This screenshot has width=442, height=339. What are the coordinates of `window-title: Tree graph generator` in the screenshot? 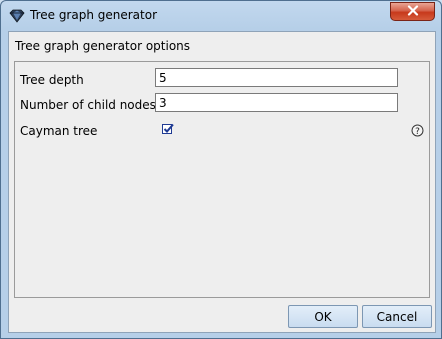 It's located at (94, 15).